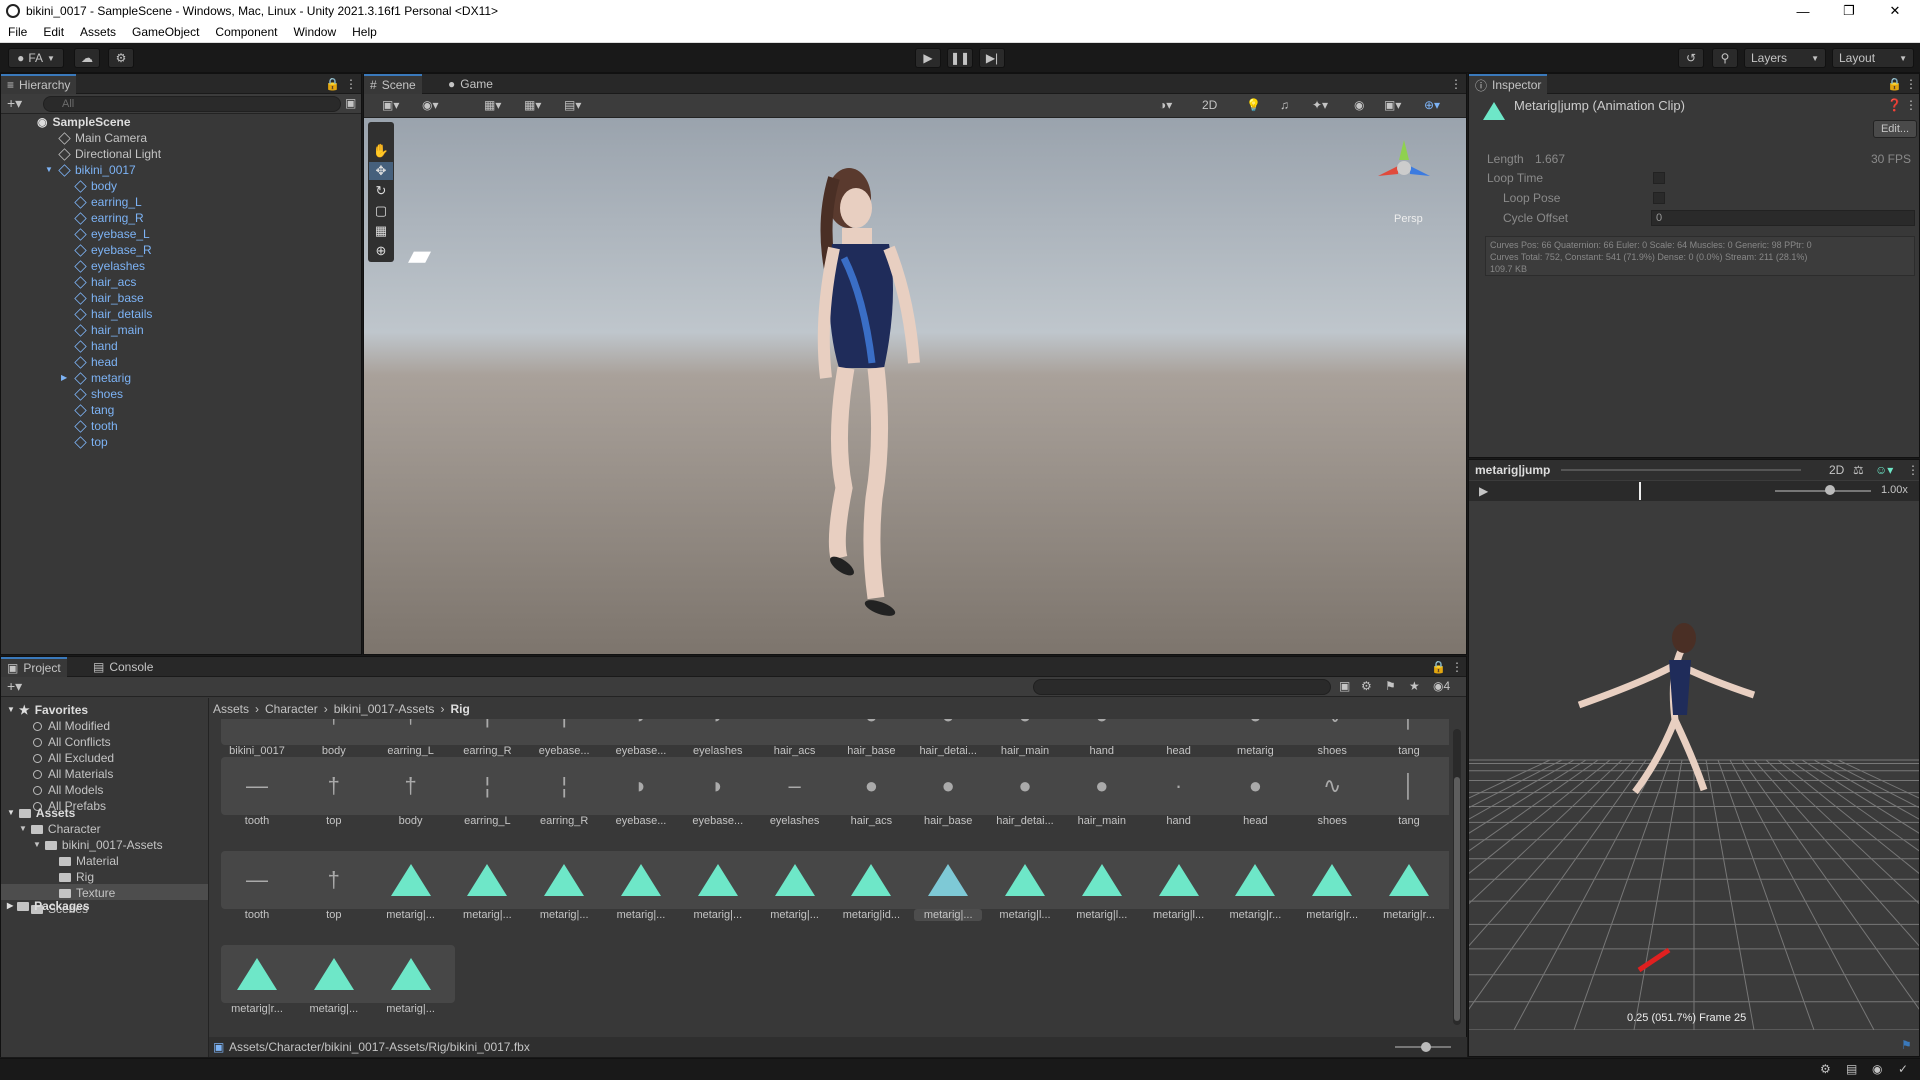  What do you see at coordinates (1179, 738) in the screenshot?
I see `asset-item: ·head` at bounding box center [1179, 738].